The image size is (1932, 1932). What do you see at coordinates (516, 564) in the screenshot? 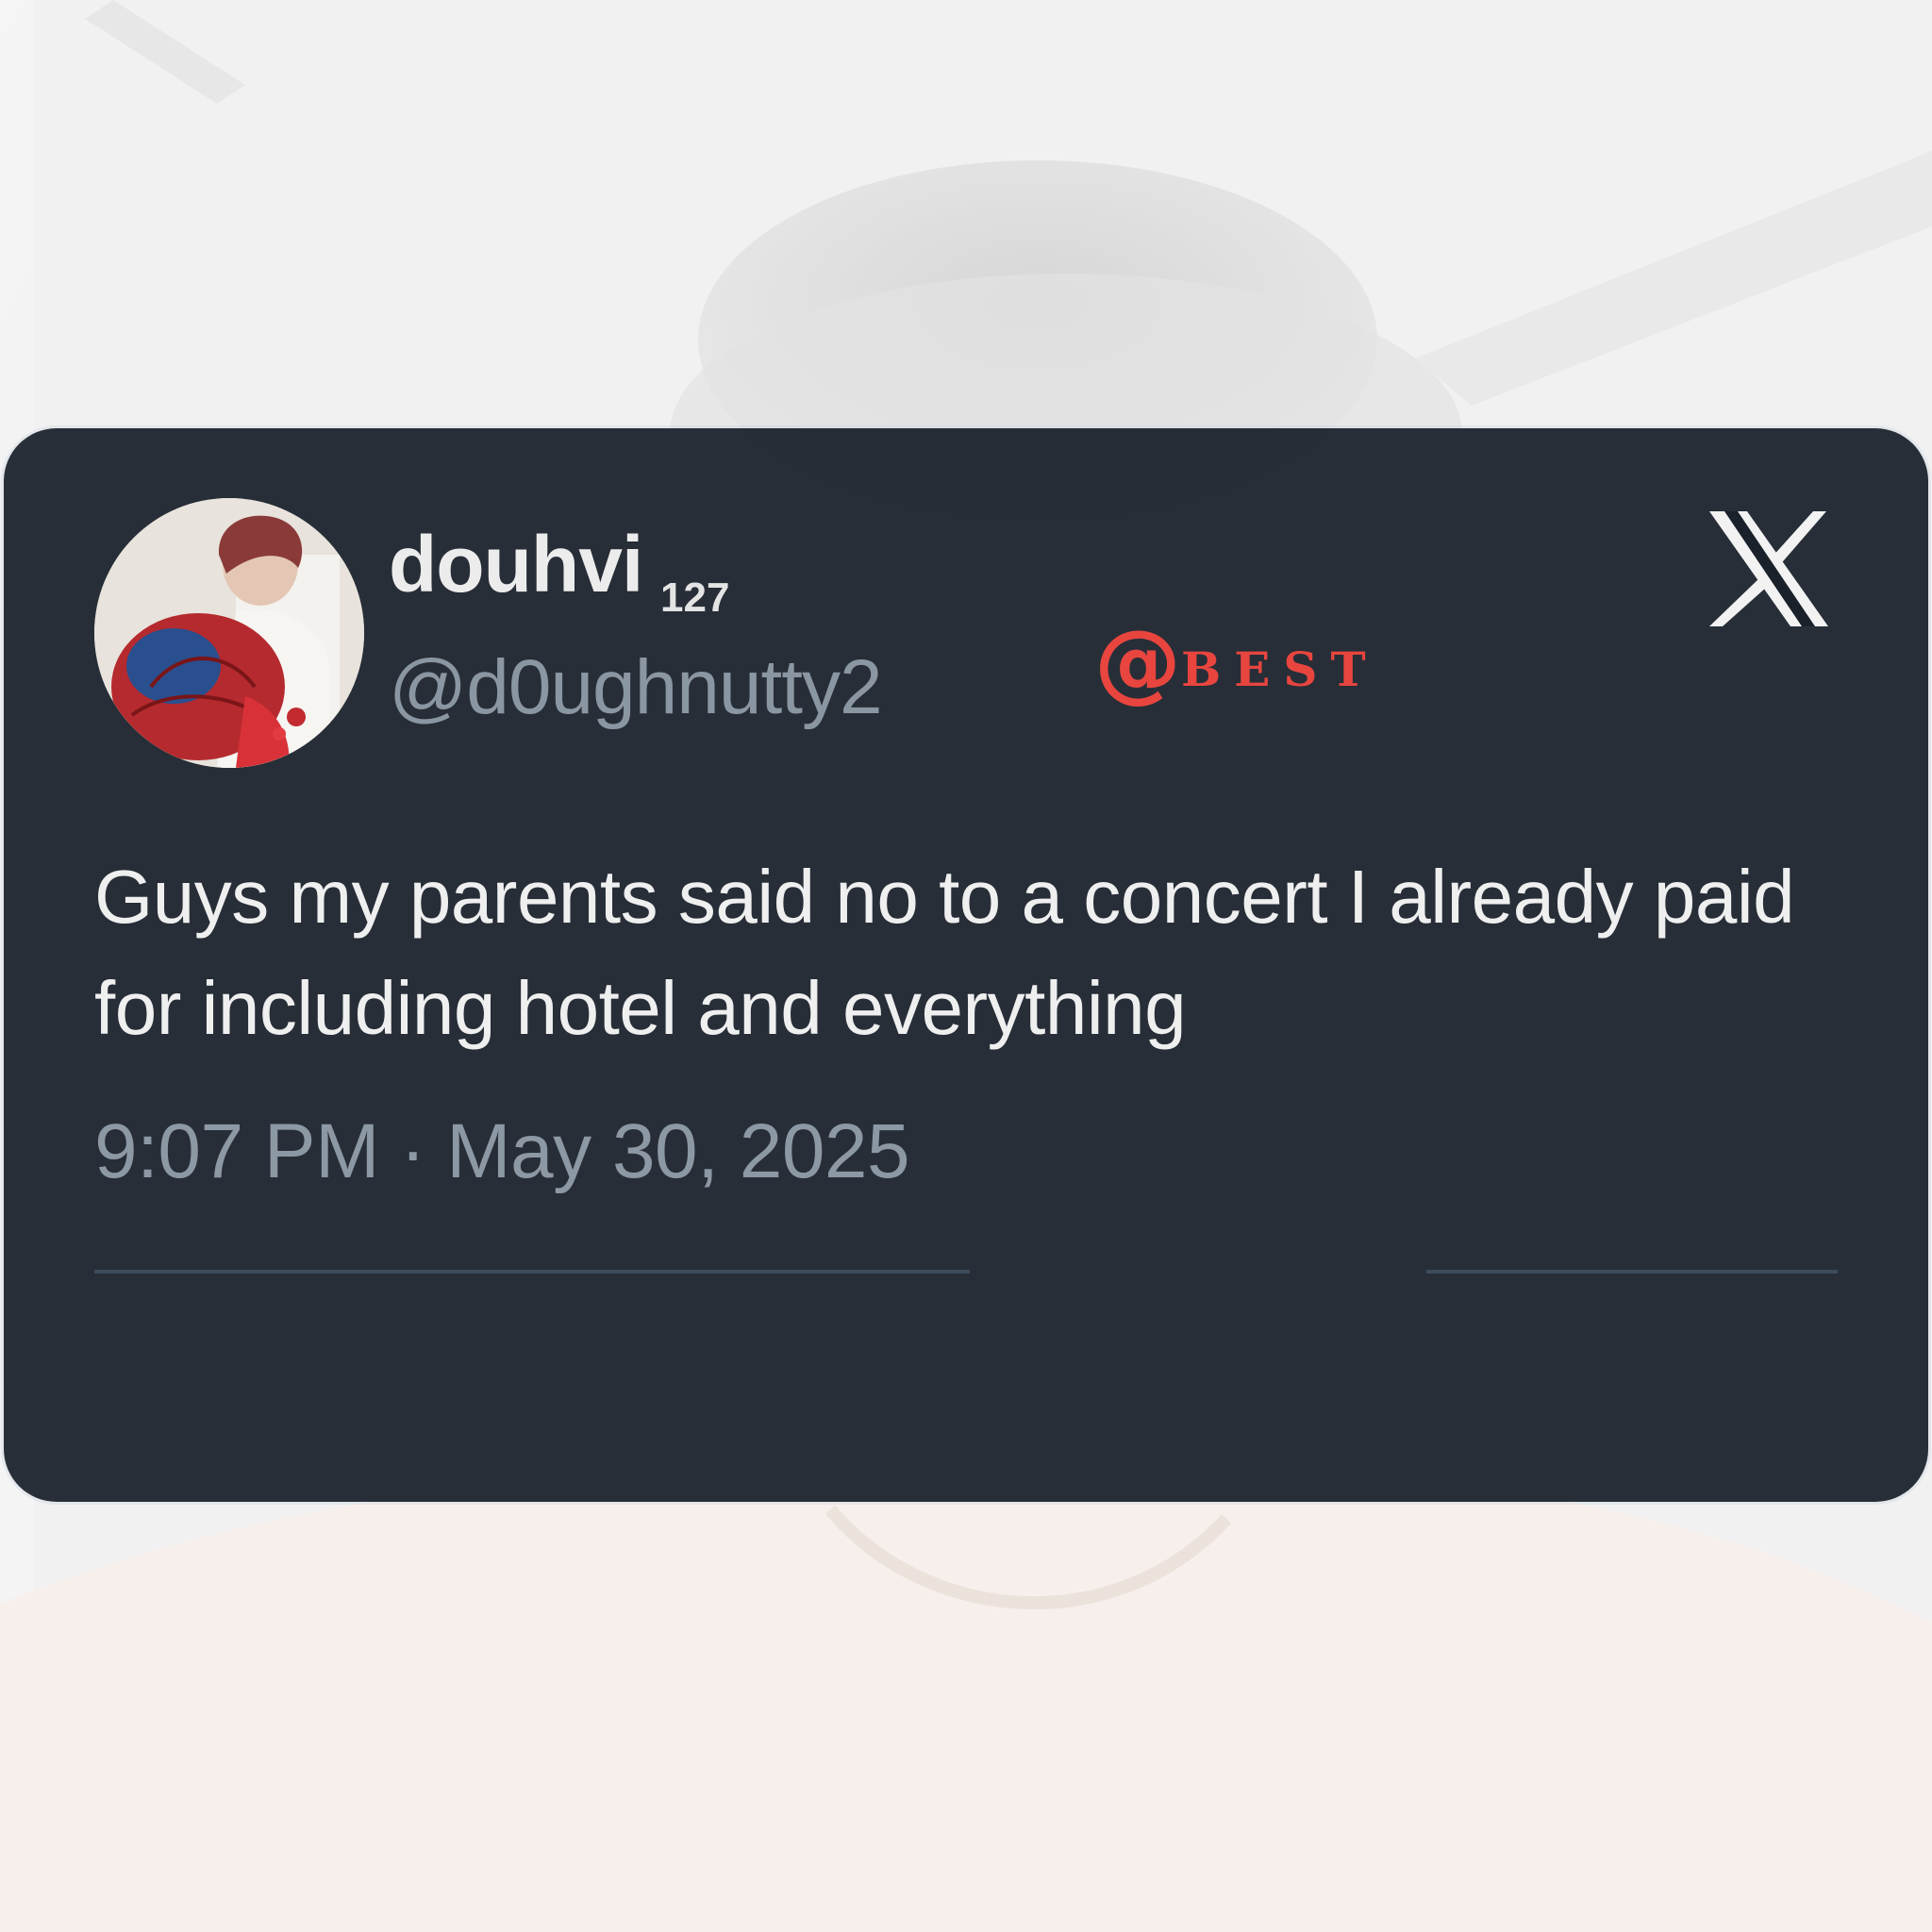
I see `display-name: douhvi` at bounding box center [516, 564].